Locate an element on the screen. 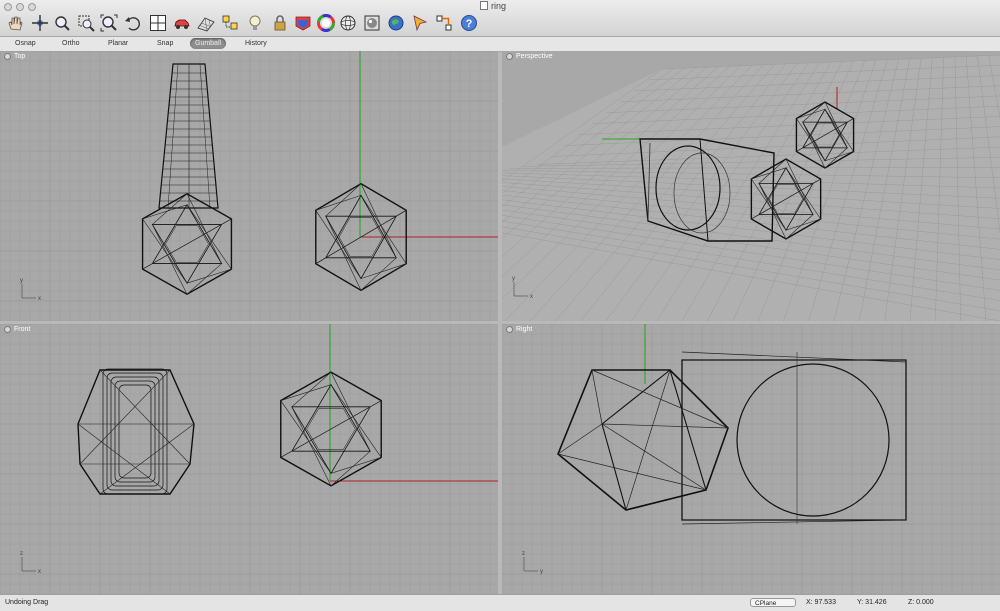 The width and height of the screenshot is (1000, 611). sphere-icon is located at coordinates (348, 23).